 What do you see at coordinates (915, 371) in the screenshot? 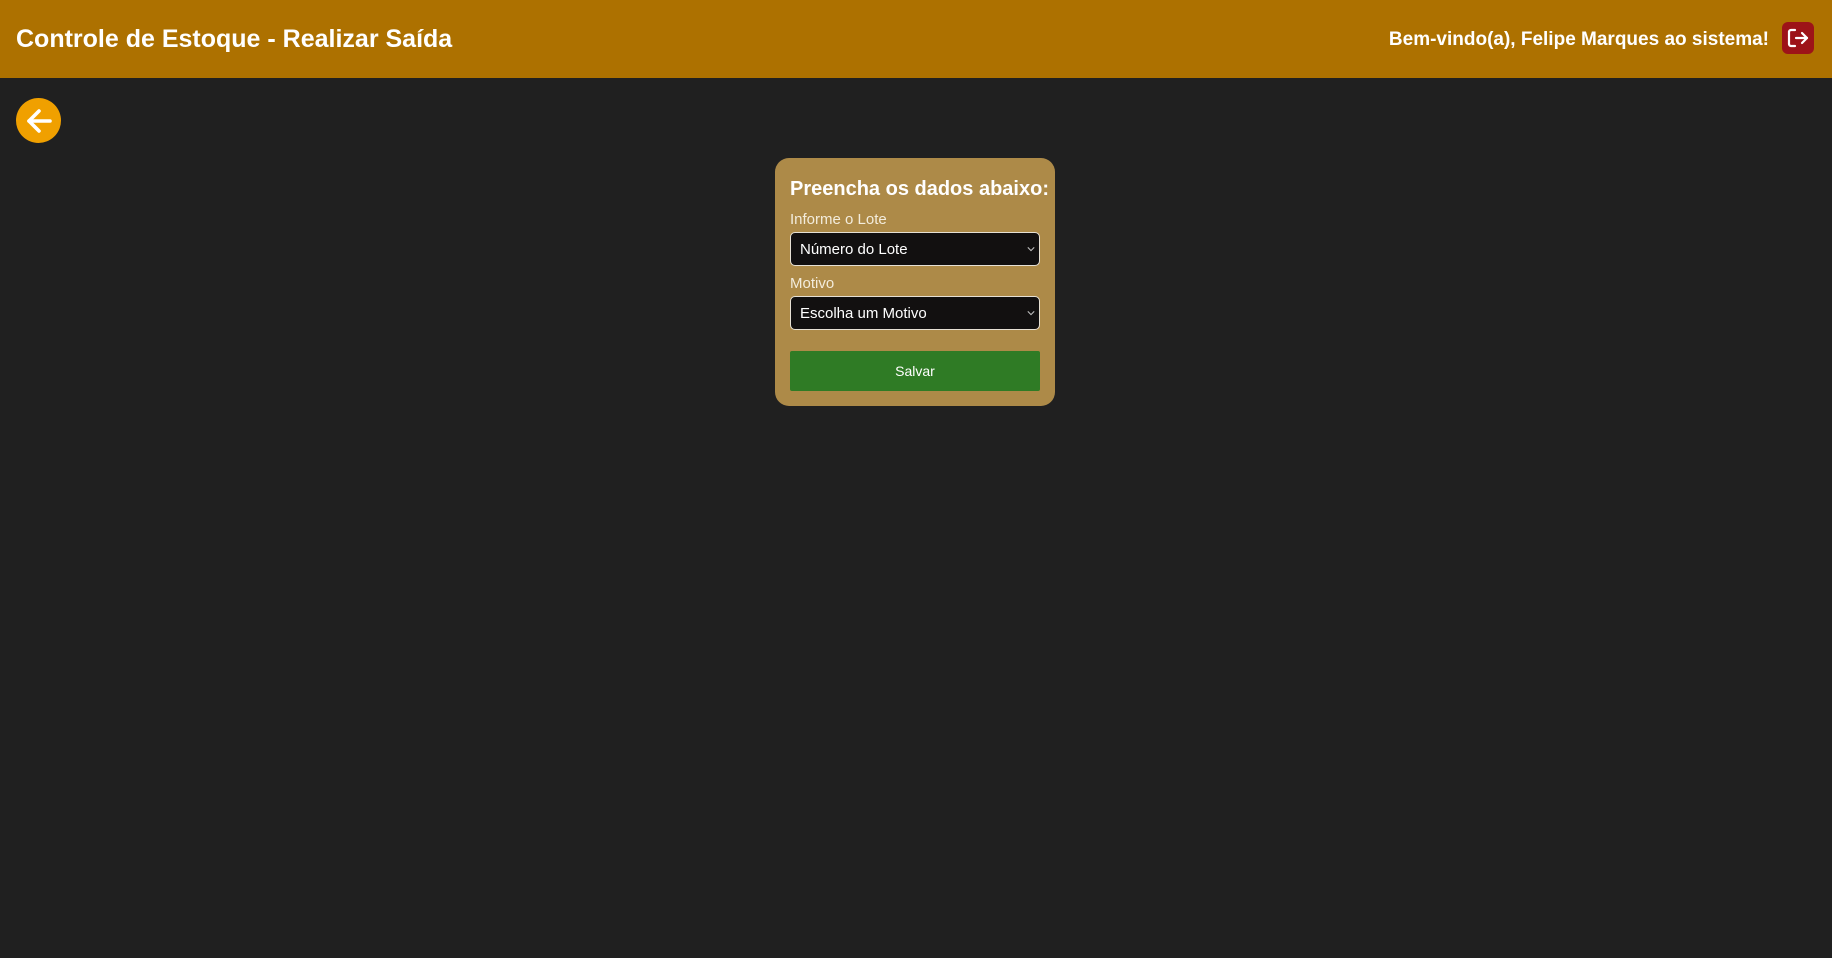
I see `save-button: Salvar` at bounding box center [915, 371].